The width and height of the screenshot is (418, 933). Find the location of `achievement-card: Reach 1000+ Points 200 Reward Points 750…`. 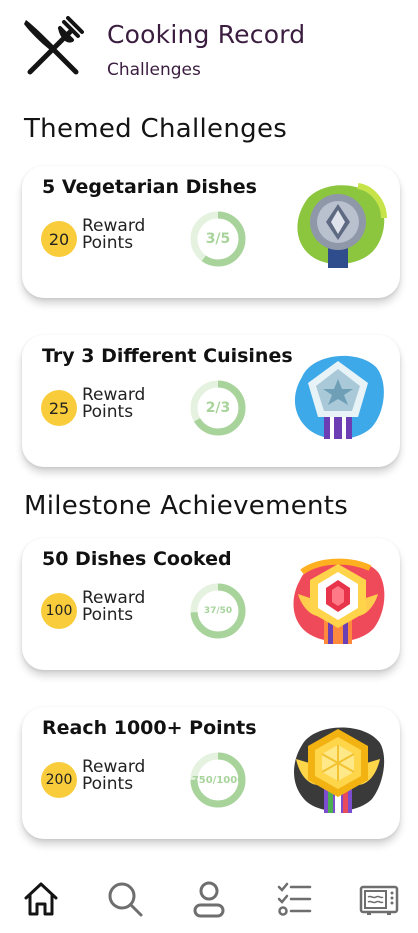

achievement-card: Reach 1000+ Points 200 Reward Points 750… is located at coordinates (211, 773).